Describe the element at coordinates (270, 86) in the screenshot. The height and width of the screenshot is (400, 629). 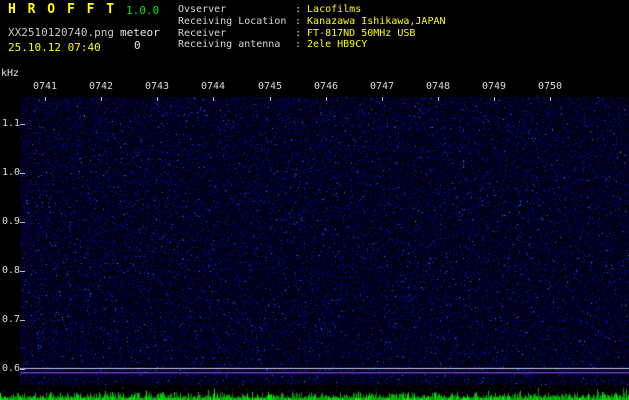
I see `x-tick-label: 0745` at that location.